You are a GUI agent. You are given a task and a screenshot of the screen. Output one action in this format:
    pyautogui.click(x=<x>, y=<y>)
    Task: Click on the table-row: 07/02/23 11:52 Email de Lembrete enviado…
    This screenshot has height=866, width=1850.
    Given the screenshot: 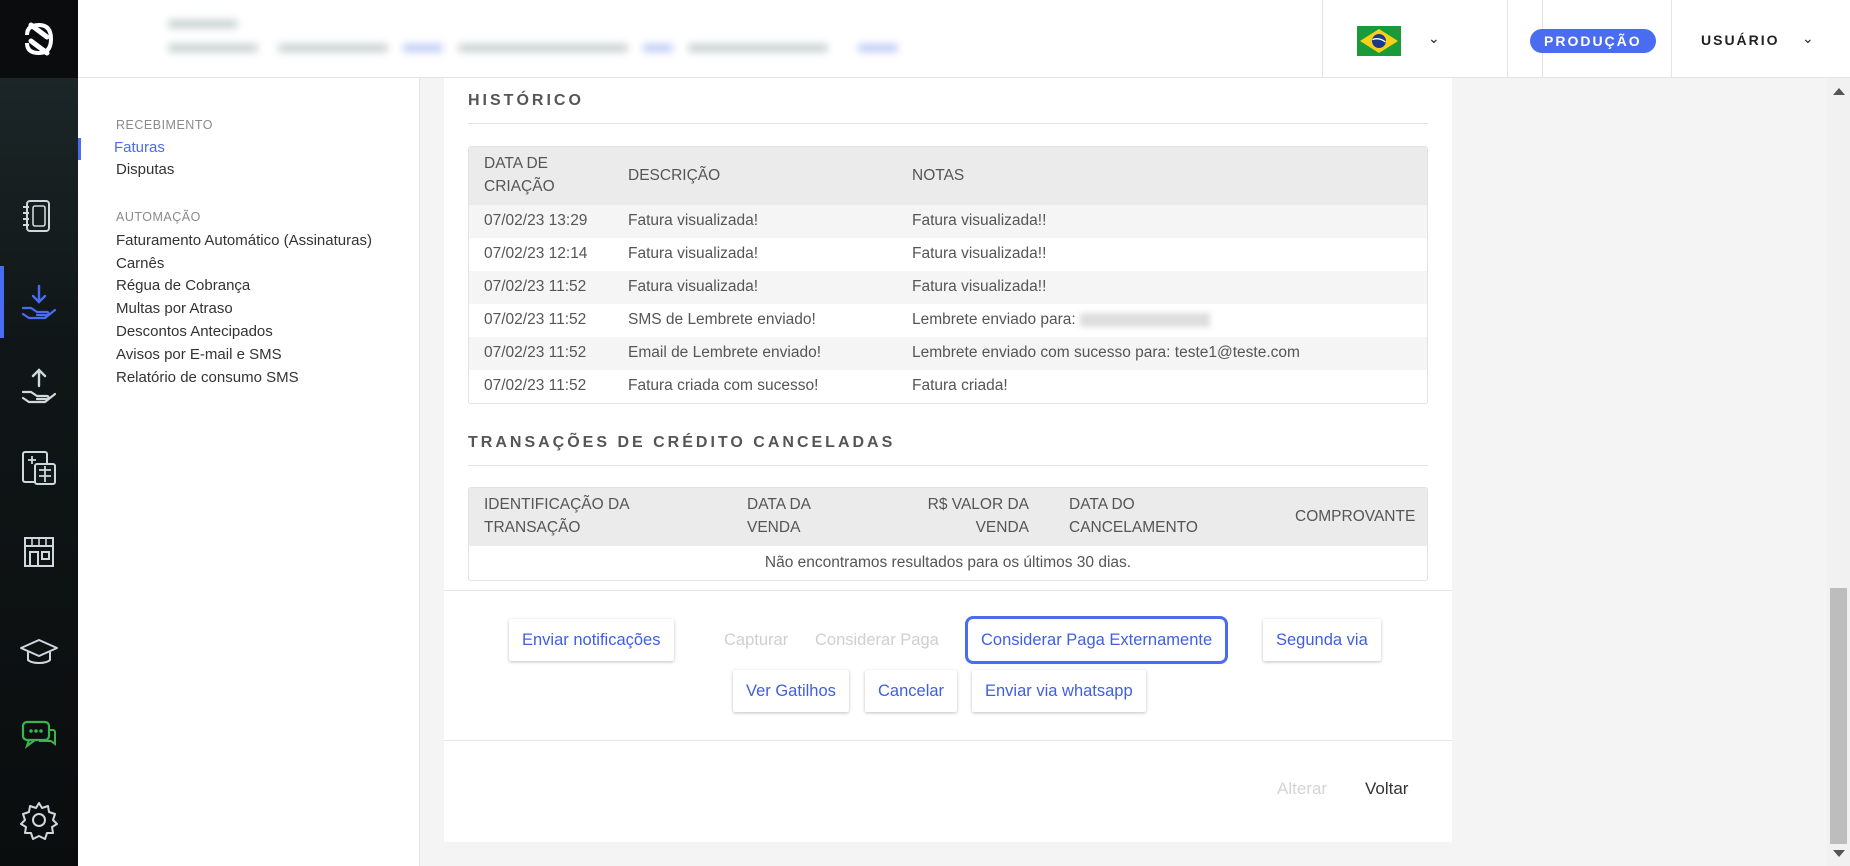 What is the action you would take?
    pyautogui.click(x=948, y=353)
    